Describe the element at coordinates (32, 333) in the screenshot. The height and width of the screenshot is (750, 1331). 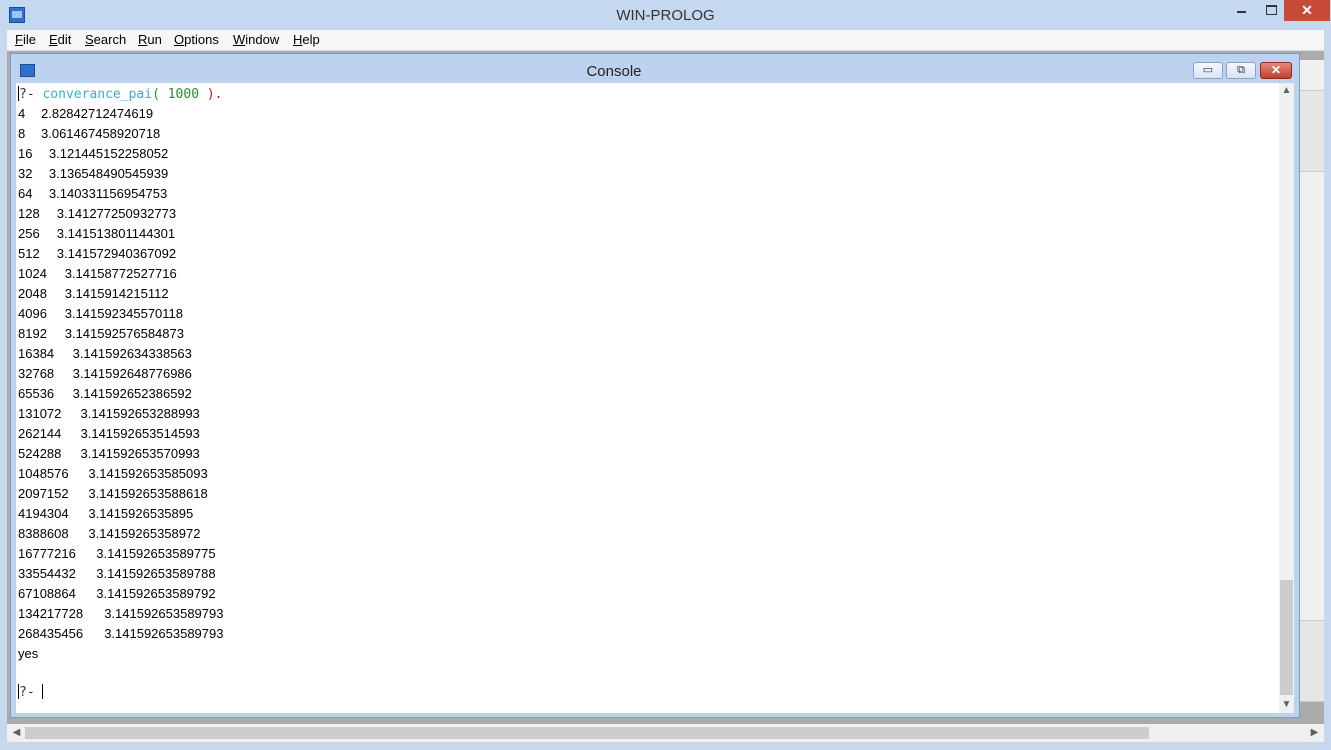
I see `row-iteration-count: 8192` at that location.